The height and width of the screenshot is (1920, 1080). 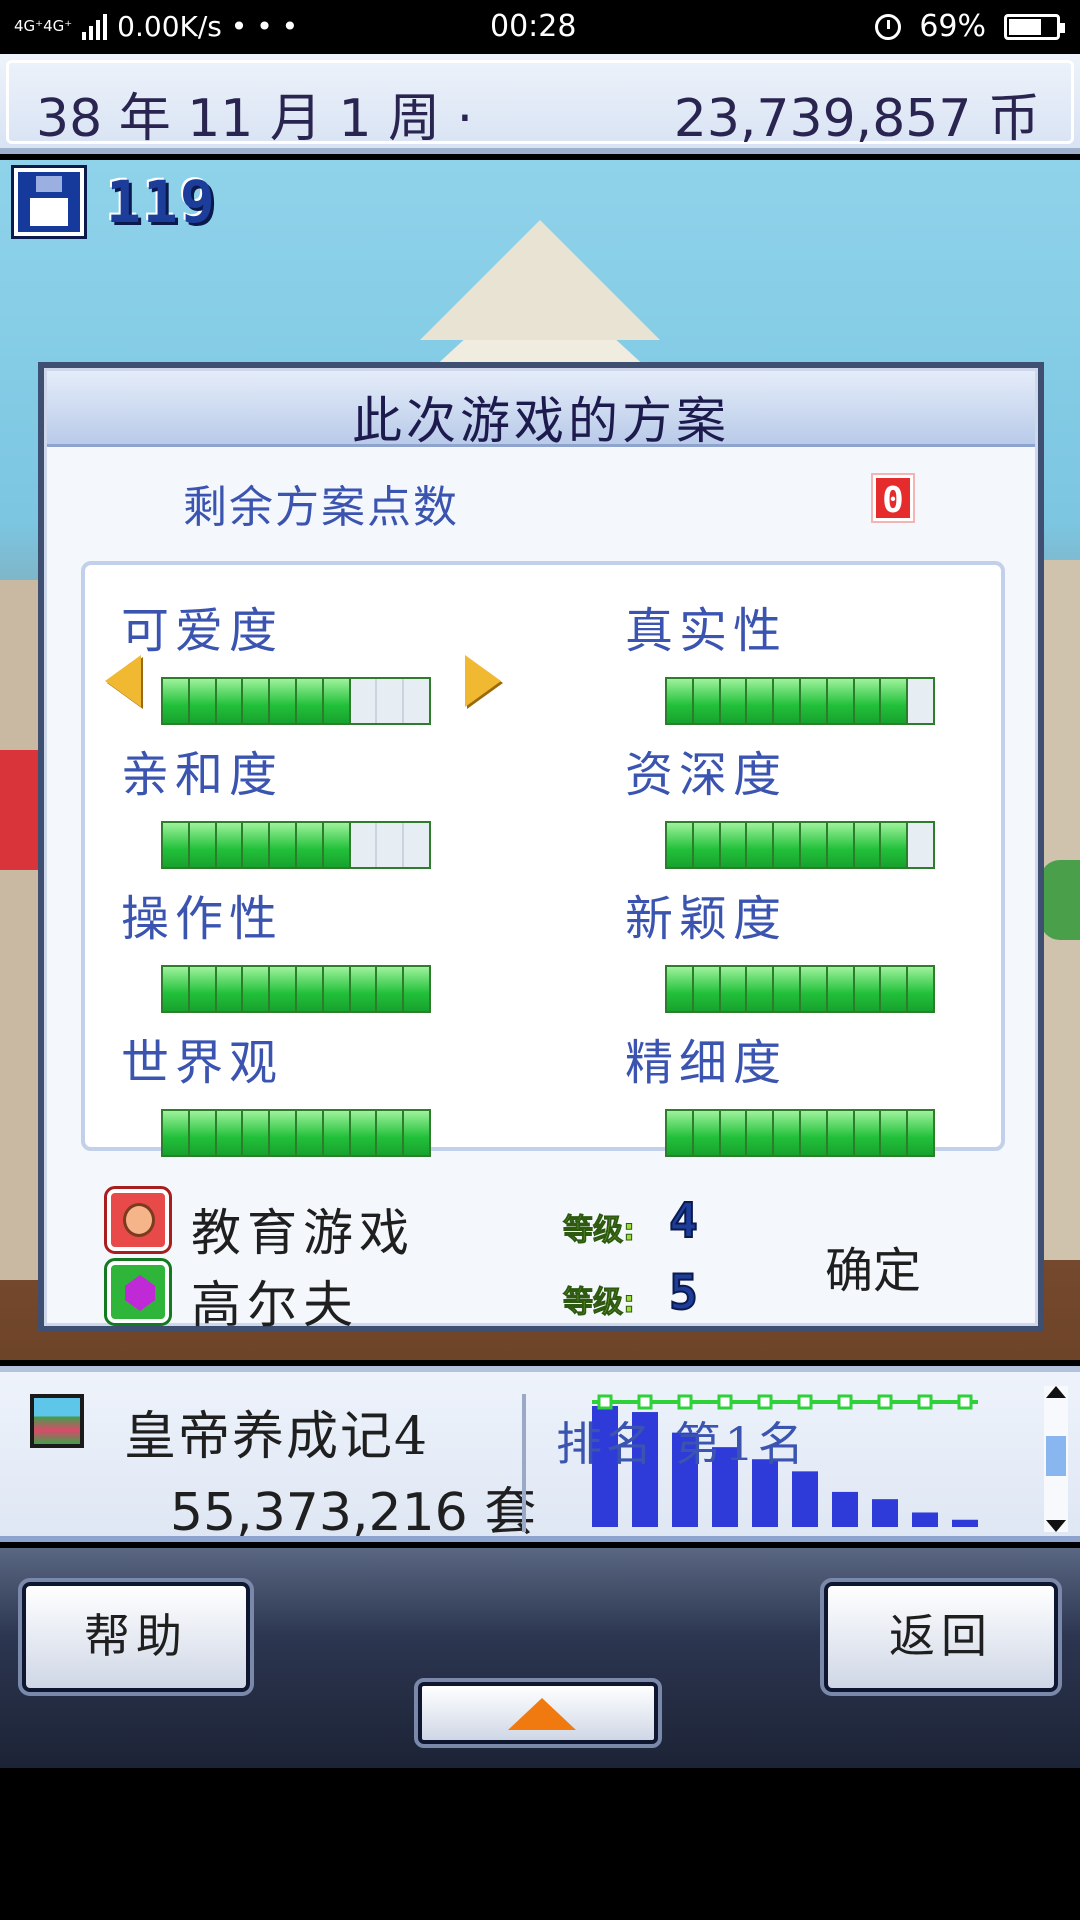 I want to click on network-type: 4G⁺4G⁺, so click(x=43, y=26).